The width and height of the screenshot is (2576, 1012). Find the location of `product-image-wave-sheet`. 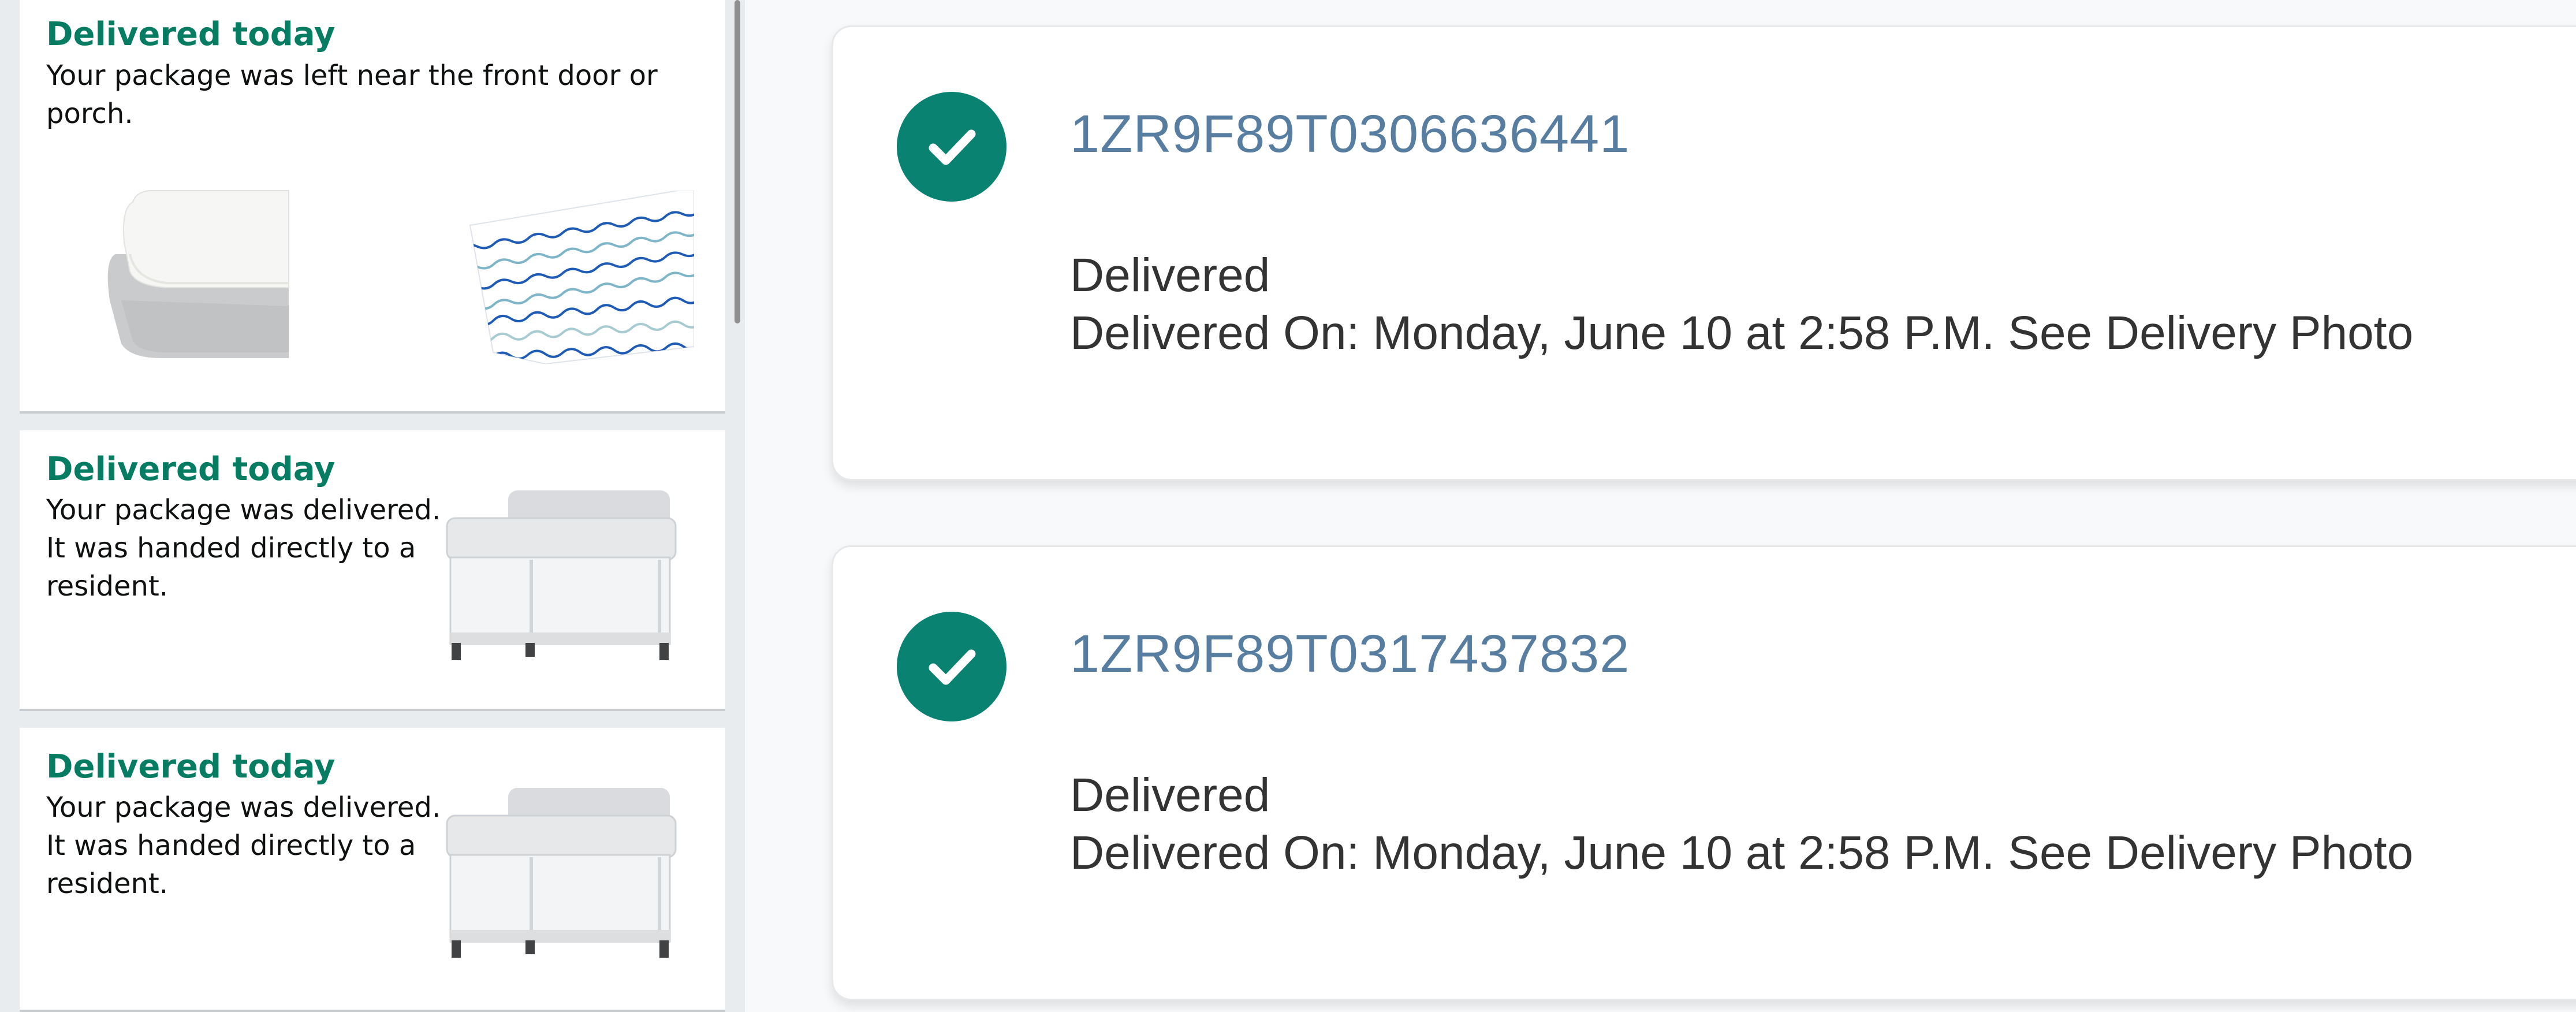

product-image-wave-sheet is located at coordinates (576, 278).